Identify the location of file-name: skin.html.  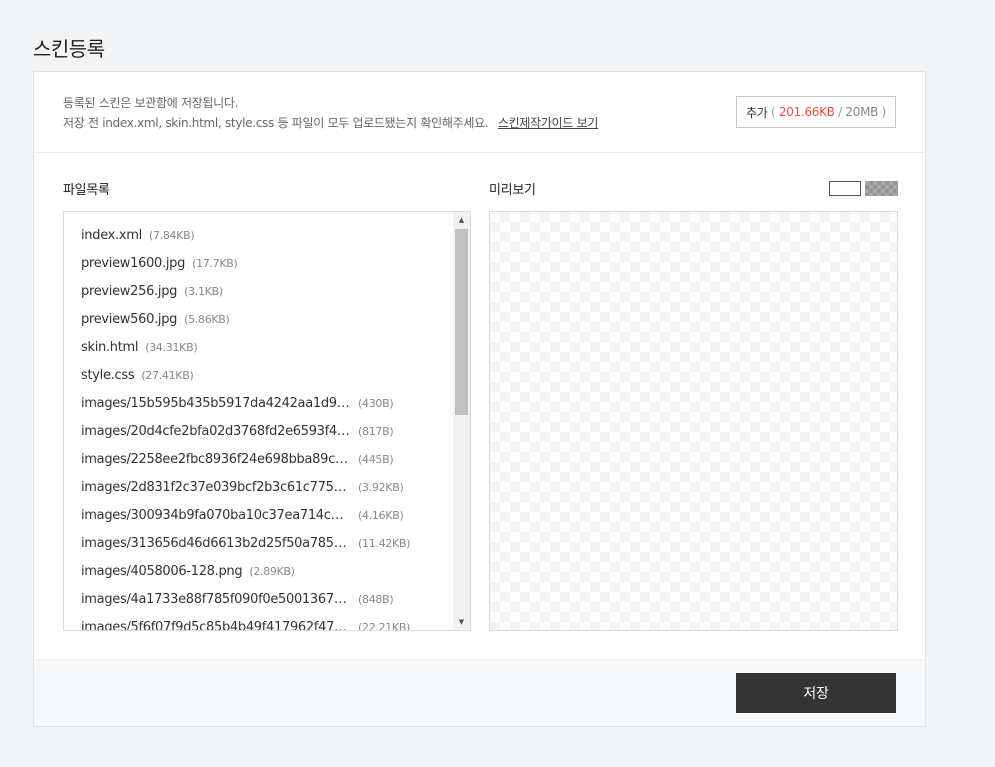
(110, 347).